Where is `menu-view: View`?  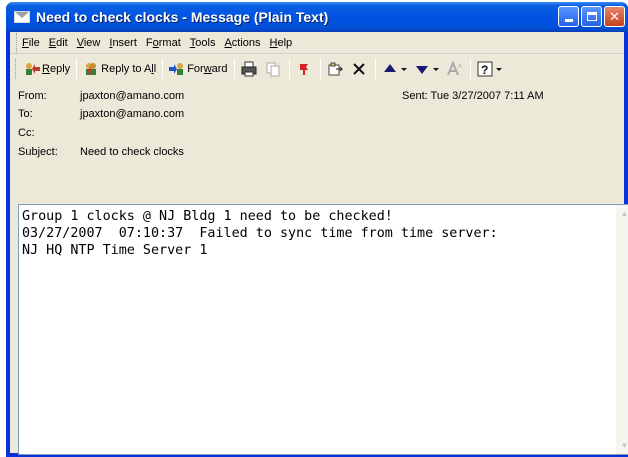
menu-view: View is located at coordinates (89, 43).